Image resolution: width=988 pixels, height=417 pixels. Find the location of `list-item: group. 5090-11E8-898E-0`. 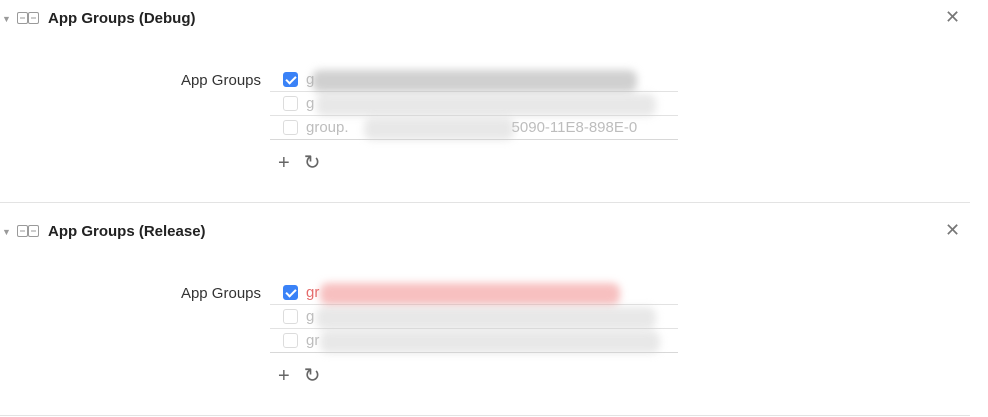

list-item: group. 5090-11E8-898E-0 is located at coordinates (474, 128).